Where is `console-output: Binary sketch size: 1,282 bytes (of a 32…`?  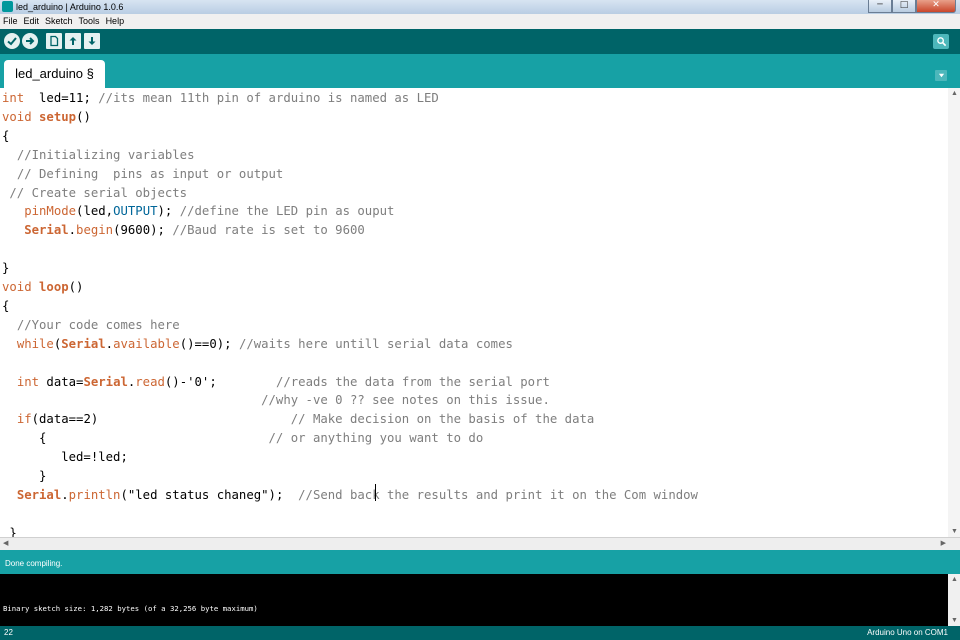
console-output: Binary sketch size: 1,282 bytes (of a 32… is located at coordinates (474, 600).